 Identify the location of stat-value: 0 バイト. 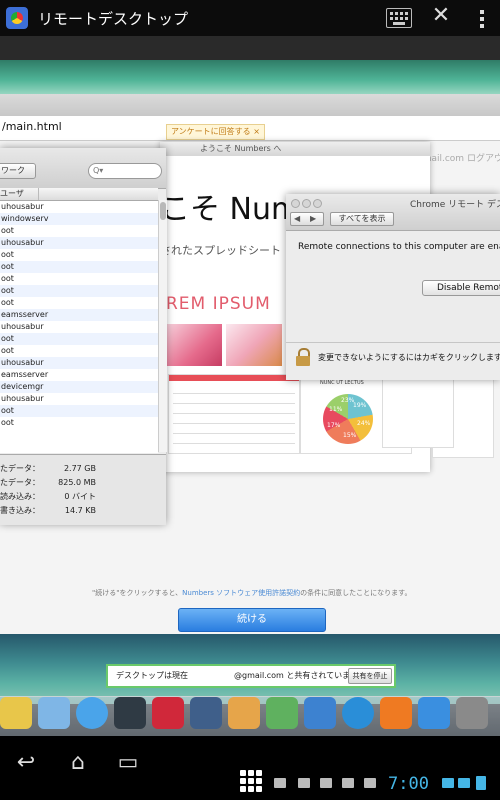
(80, 496).